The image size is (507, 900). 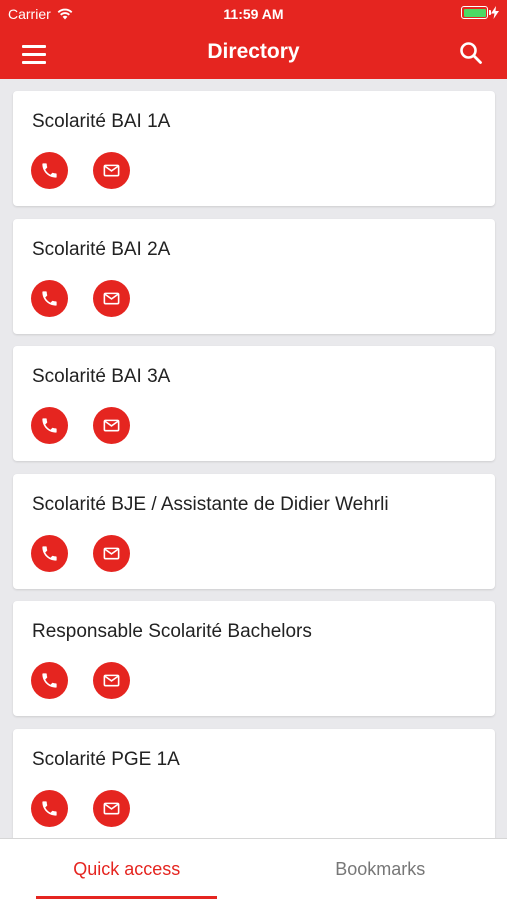 I want to click on bottom-tab-bar: Quick access Bookmarks, so click(x=253, y=869).